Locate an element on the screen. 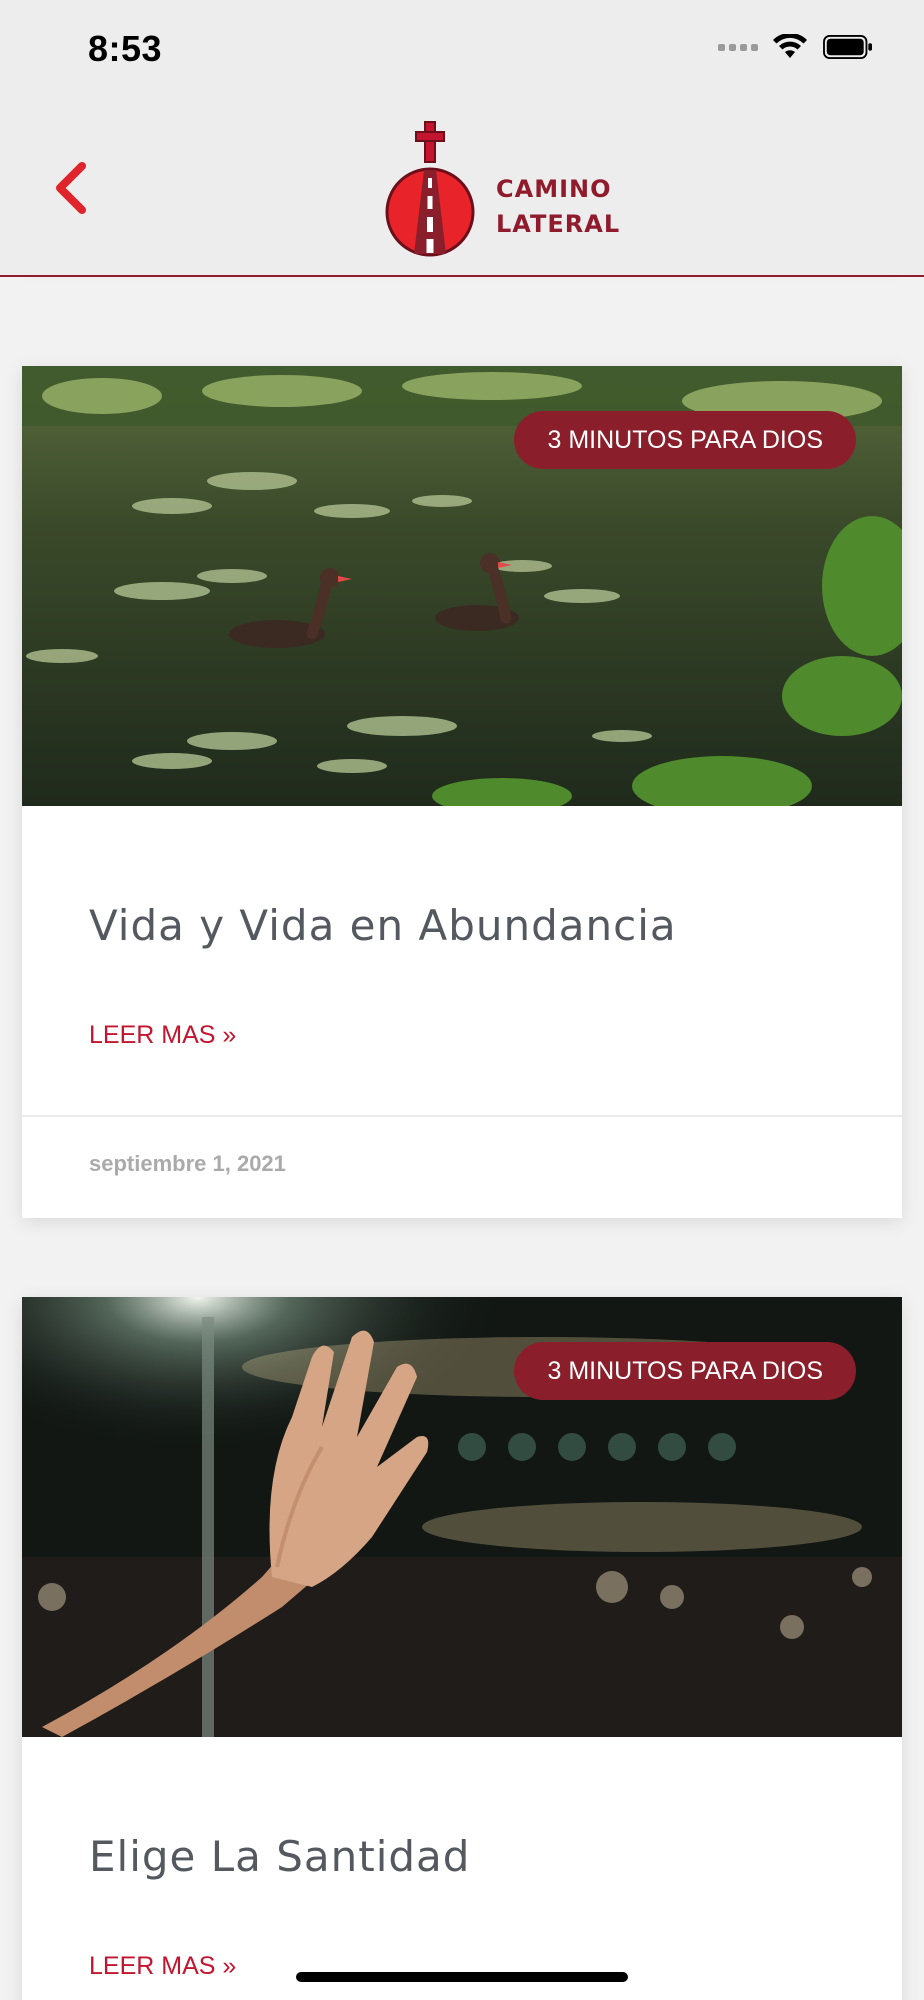 The width and height of the screenshot is (924, 2000). status-time: 8:53 is located at coordinates (125, 48).